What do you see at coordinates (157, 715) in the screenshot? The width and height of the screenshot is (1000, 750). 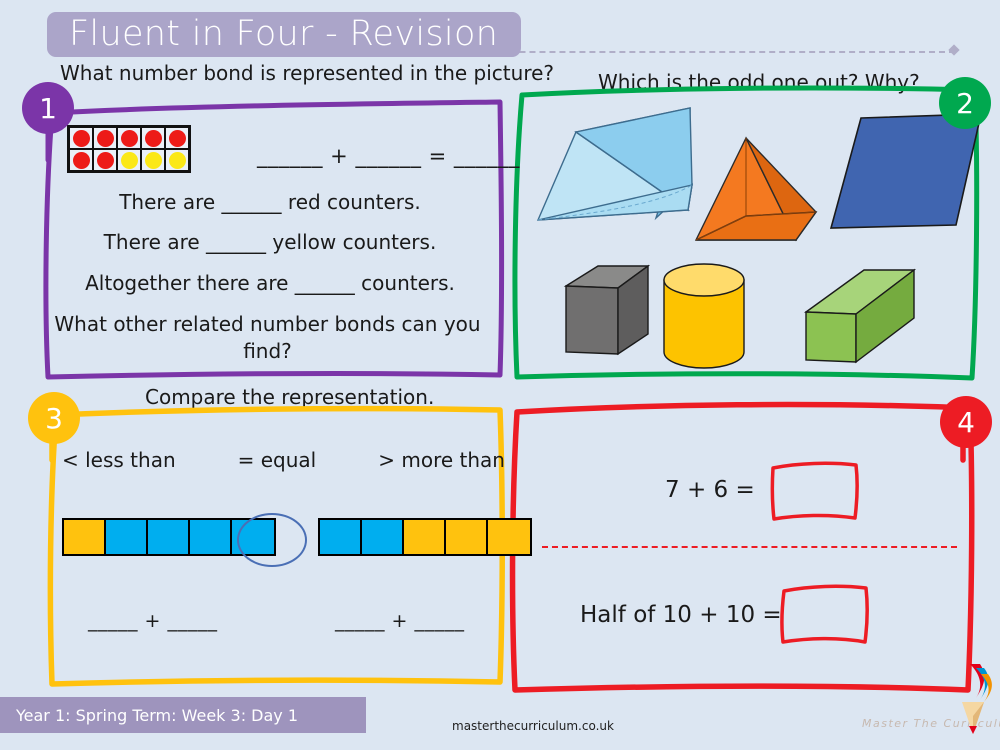 I see `footer-term-label: Year 1: Spring Term: Week 3: Day 1` at bounding box center [157, 715].